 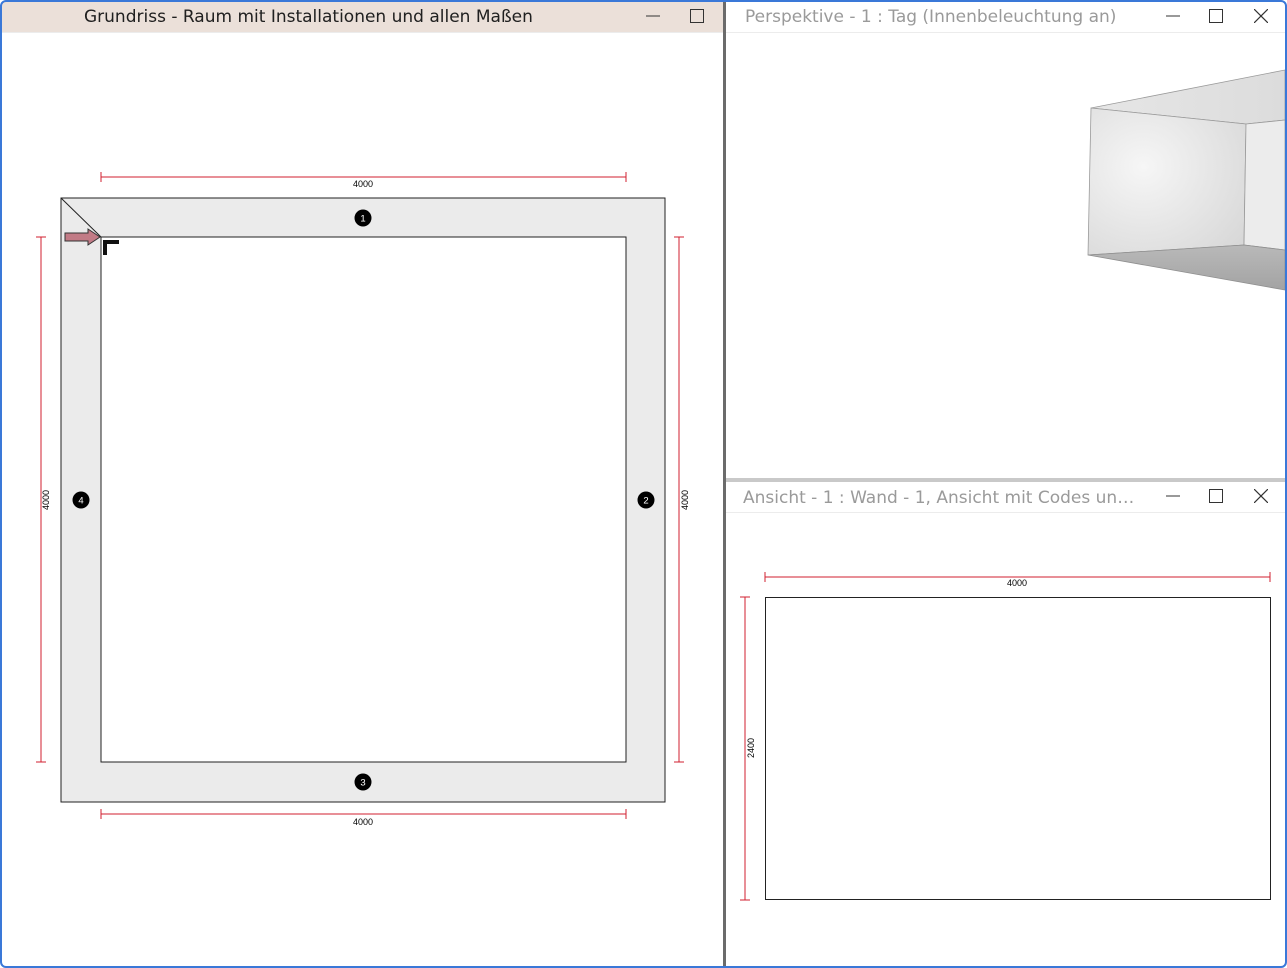 I want to click on dimension-top-label: 4000, so click(x=363, y=184).